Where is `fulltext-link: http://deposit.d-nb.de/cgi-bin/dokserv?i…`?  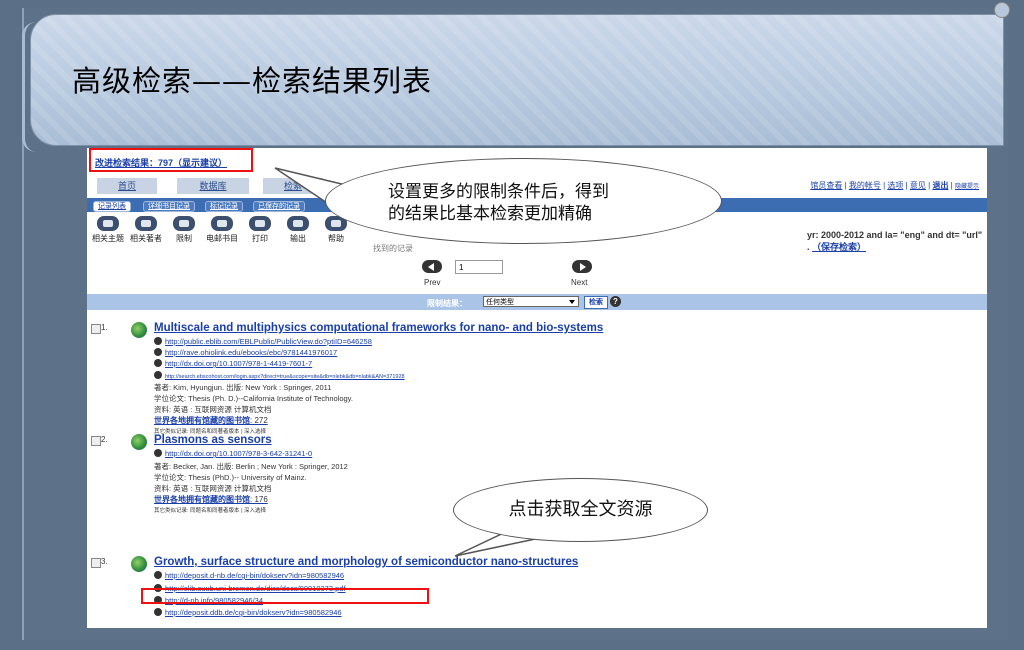 fulltext-link: http://deposit.d-nb.de/cgi-bin/dokserv?i… is located at coordinates (249, 575).